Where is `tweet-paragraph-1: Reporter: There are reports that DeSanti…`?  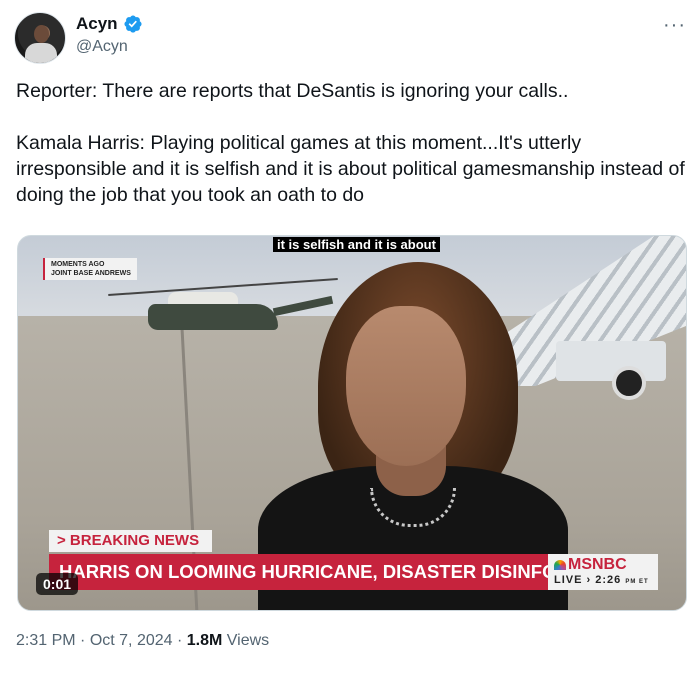
tweet-paragraph-1: Reporter: There are reports that DeSanti… is located at coordinates (292, 91).